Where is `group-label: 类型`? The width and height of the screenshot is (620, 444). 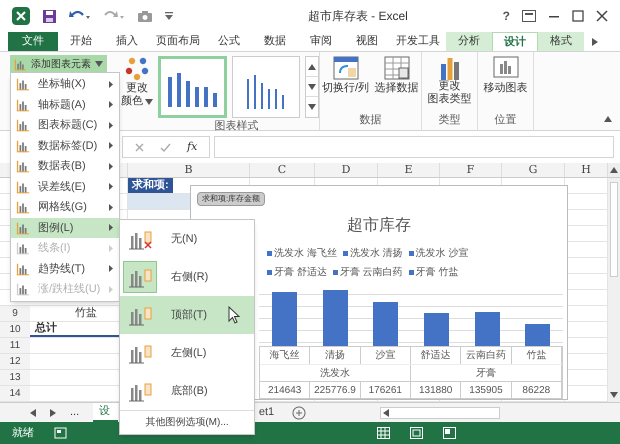
group-label: 类型 is located at coordinates (449, 120).